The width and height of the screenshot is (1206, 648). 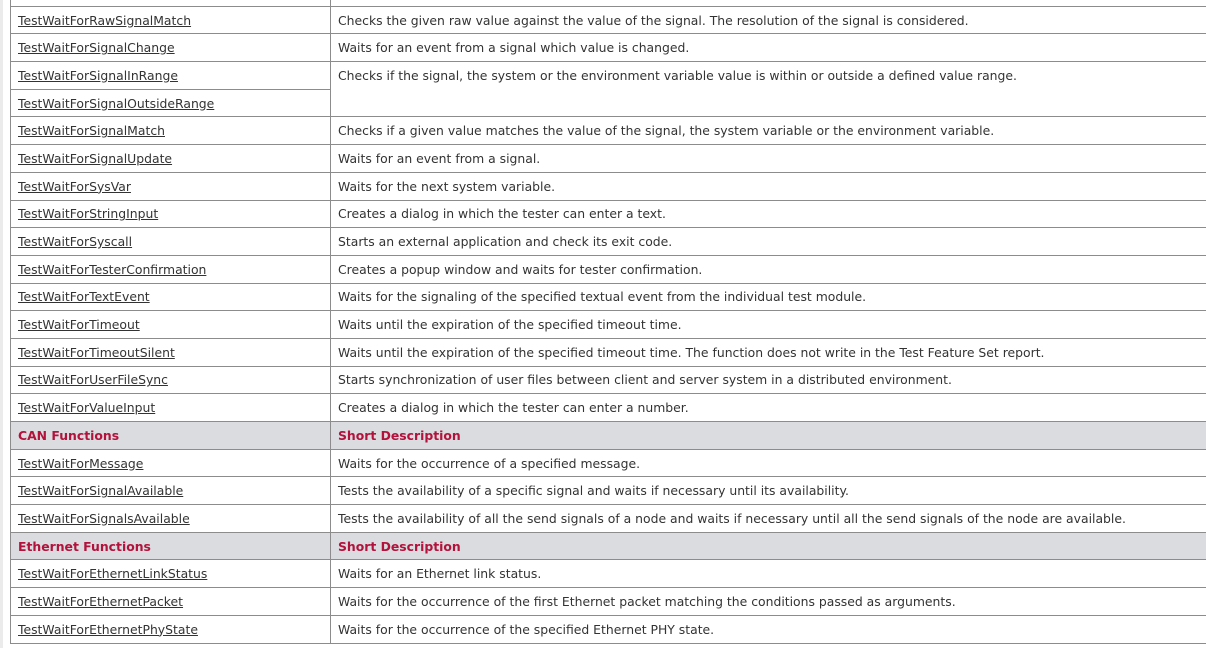 I want to click on function-link: TestWaitForTimeout, so click(x=79, y=324).